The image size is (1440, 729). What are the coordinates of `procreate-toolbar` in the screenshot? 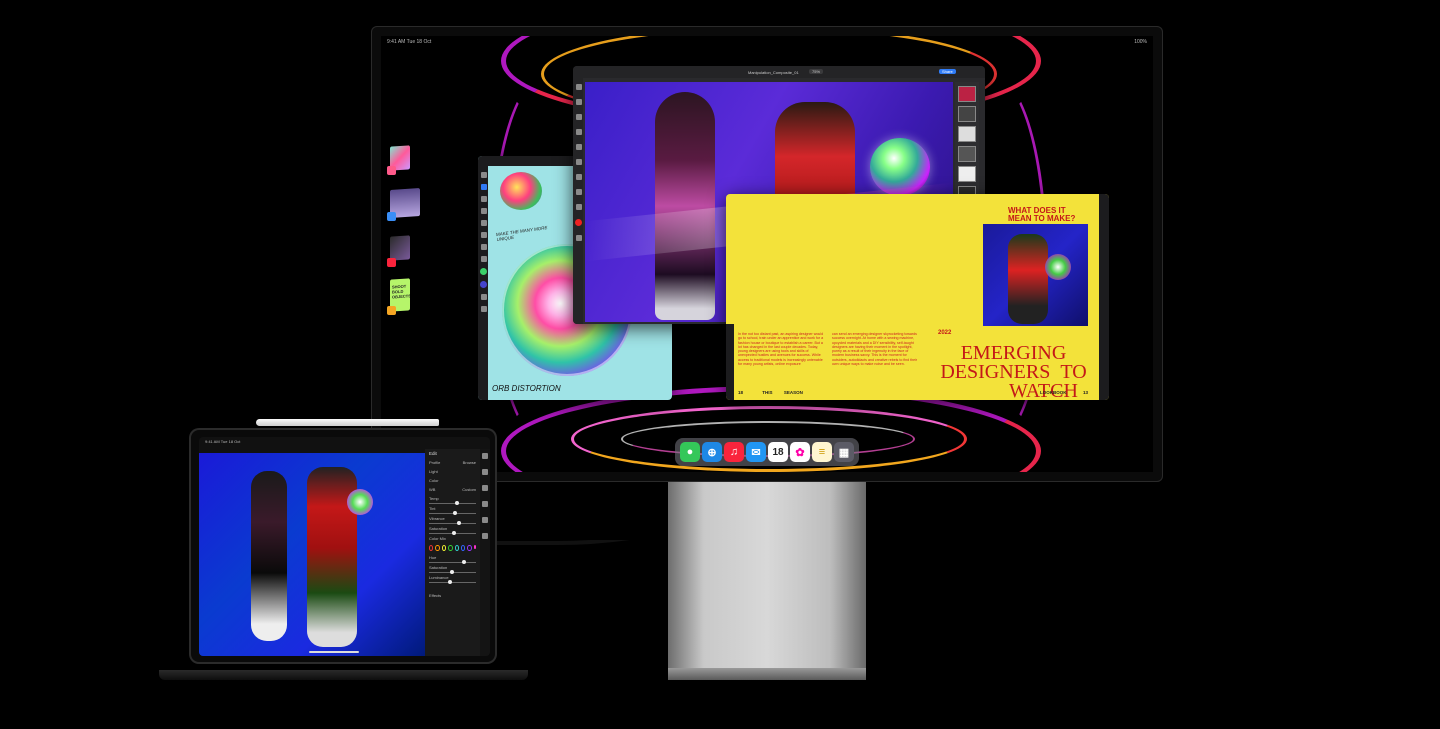 It's located at (483, 283).